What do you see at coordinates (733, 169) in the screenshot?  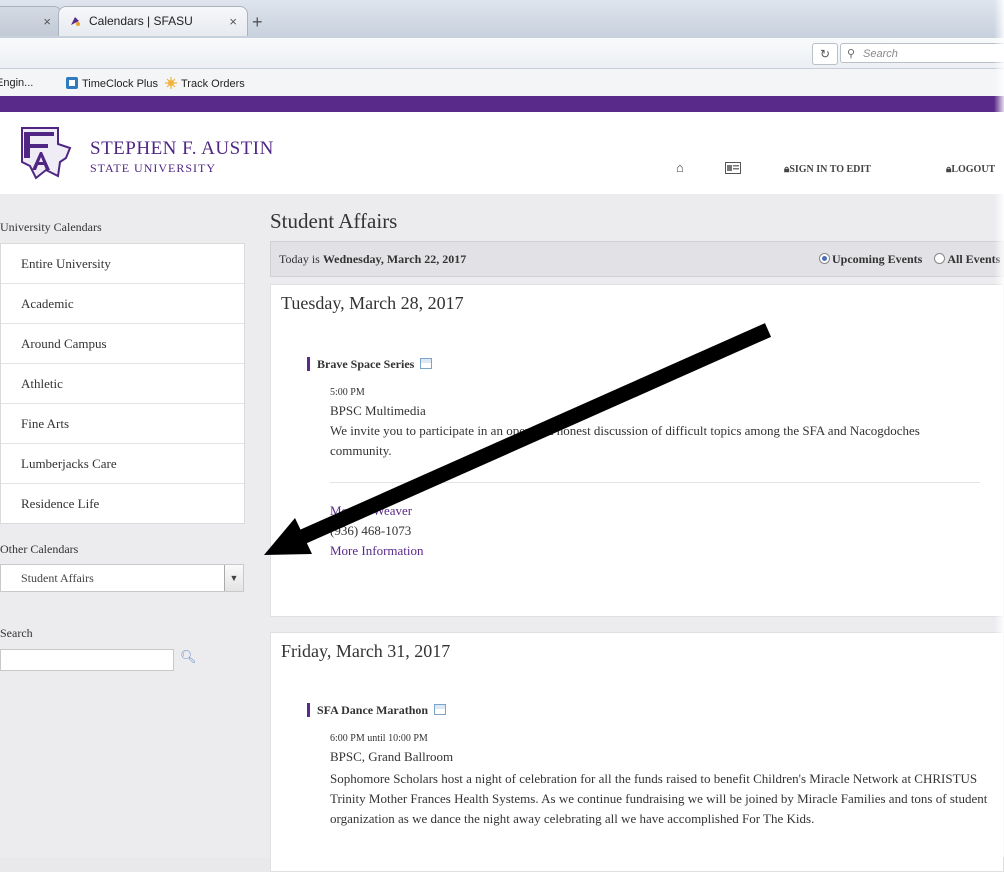 I see `calendar-id-icon` at bounding box center [733, 169].